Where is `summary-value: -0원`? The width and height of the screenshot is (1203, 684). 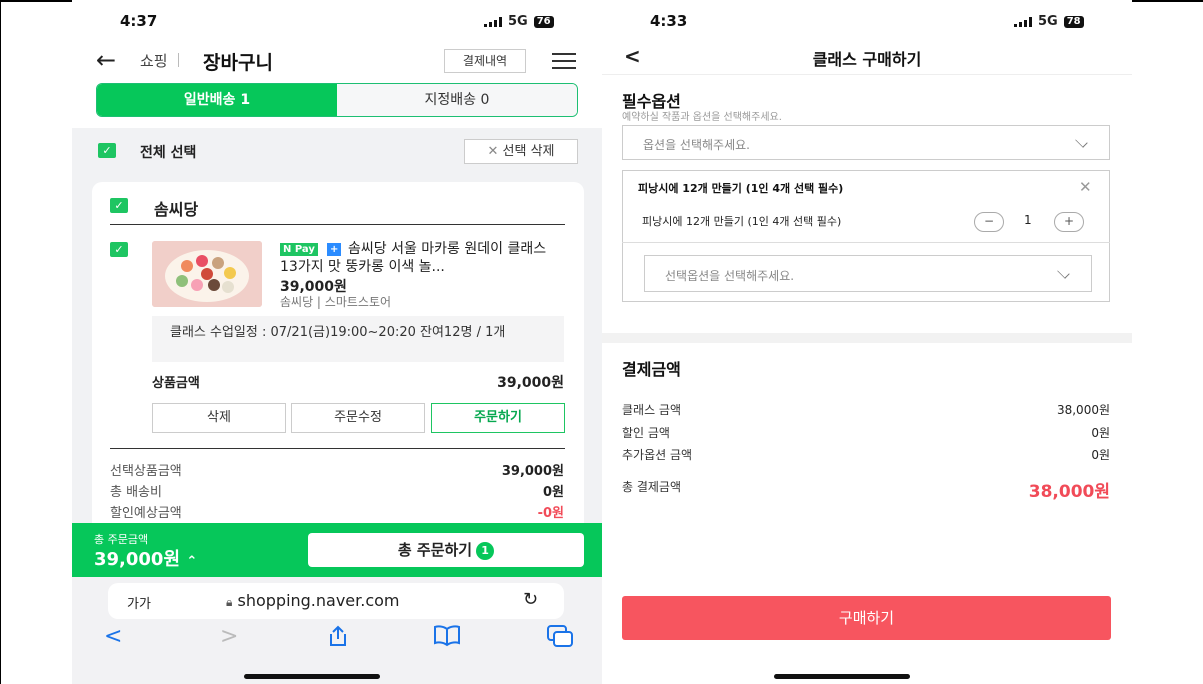 summary-value: -0원 is located at coordinates (550, 513).